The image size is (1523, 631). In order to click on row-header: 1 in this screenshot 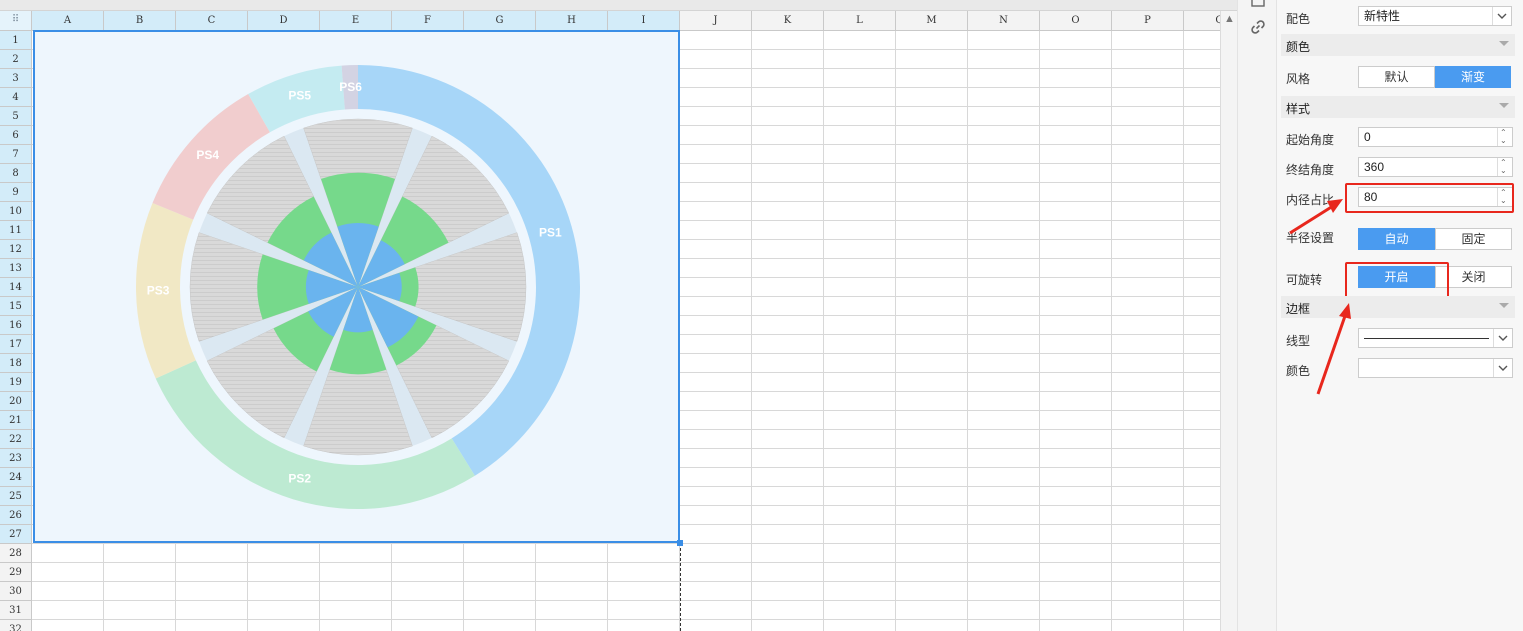, I will do `click(16, 40)`.